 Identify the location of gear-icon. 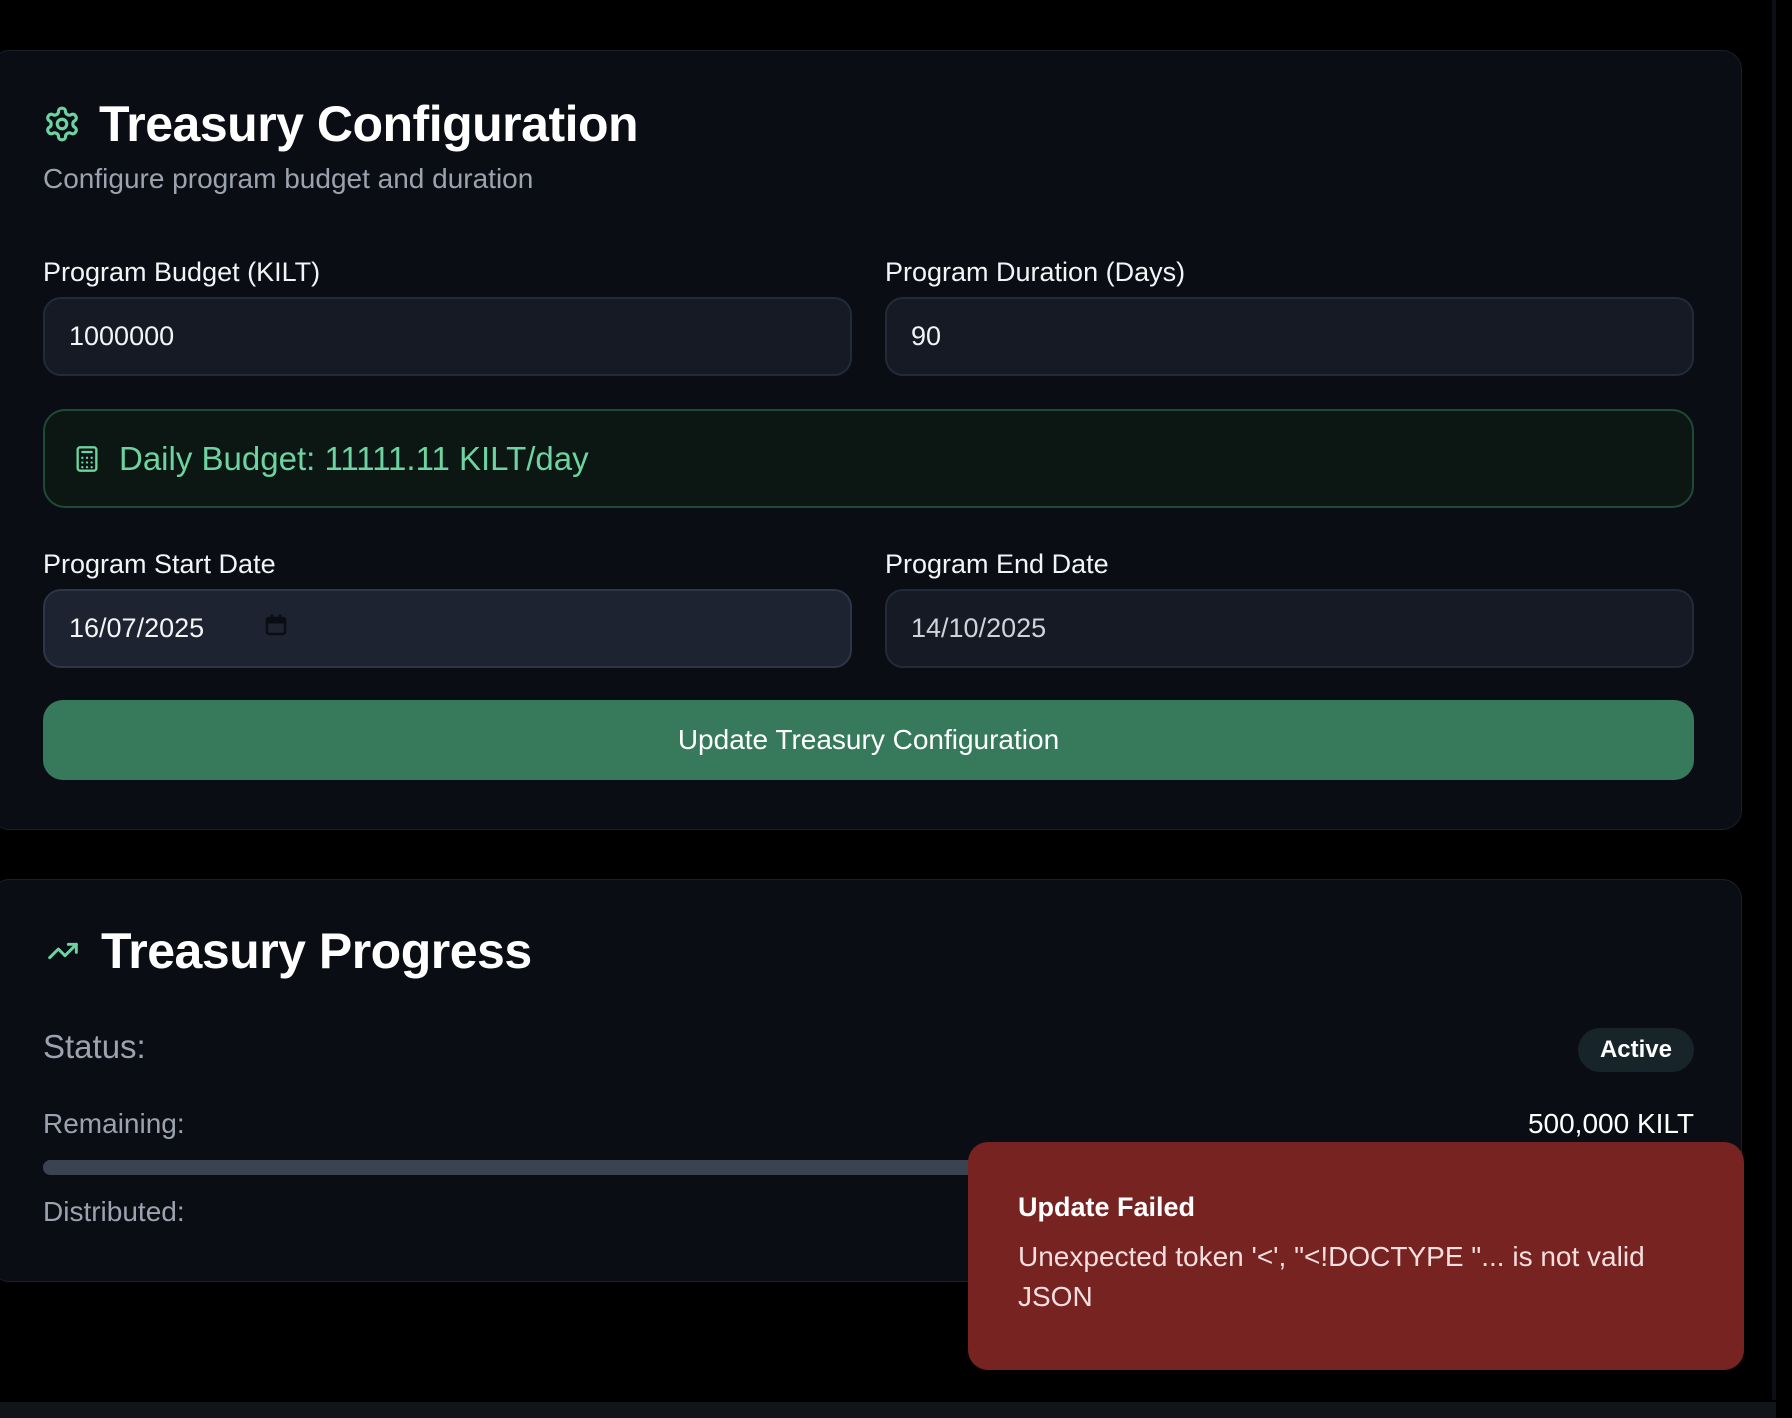
(62, 124).